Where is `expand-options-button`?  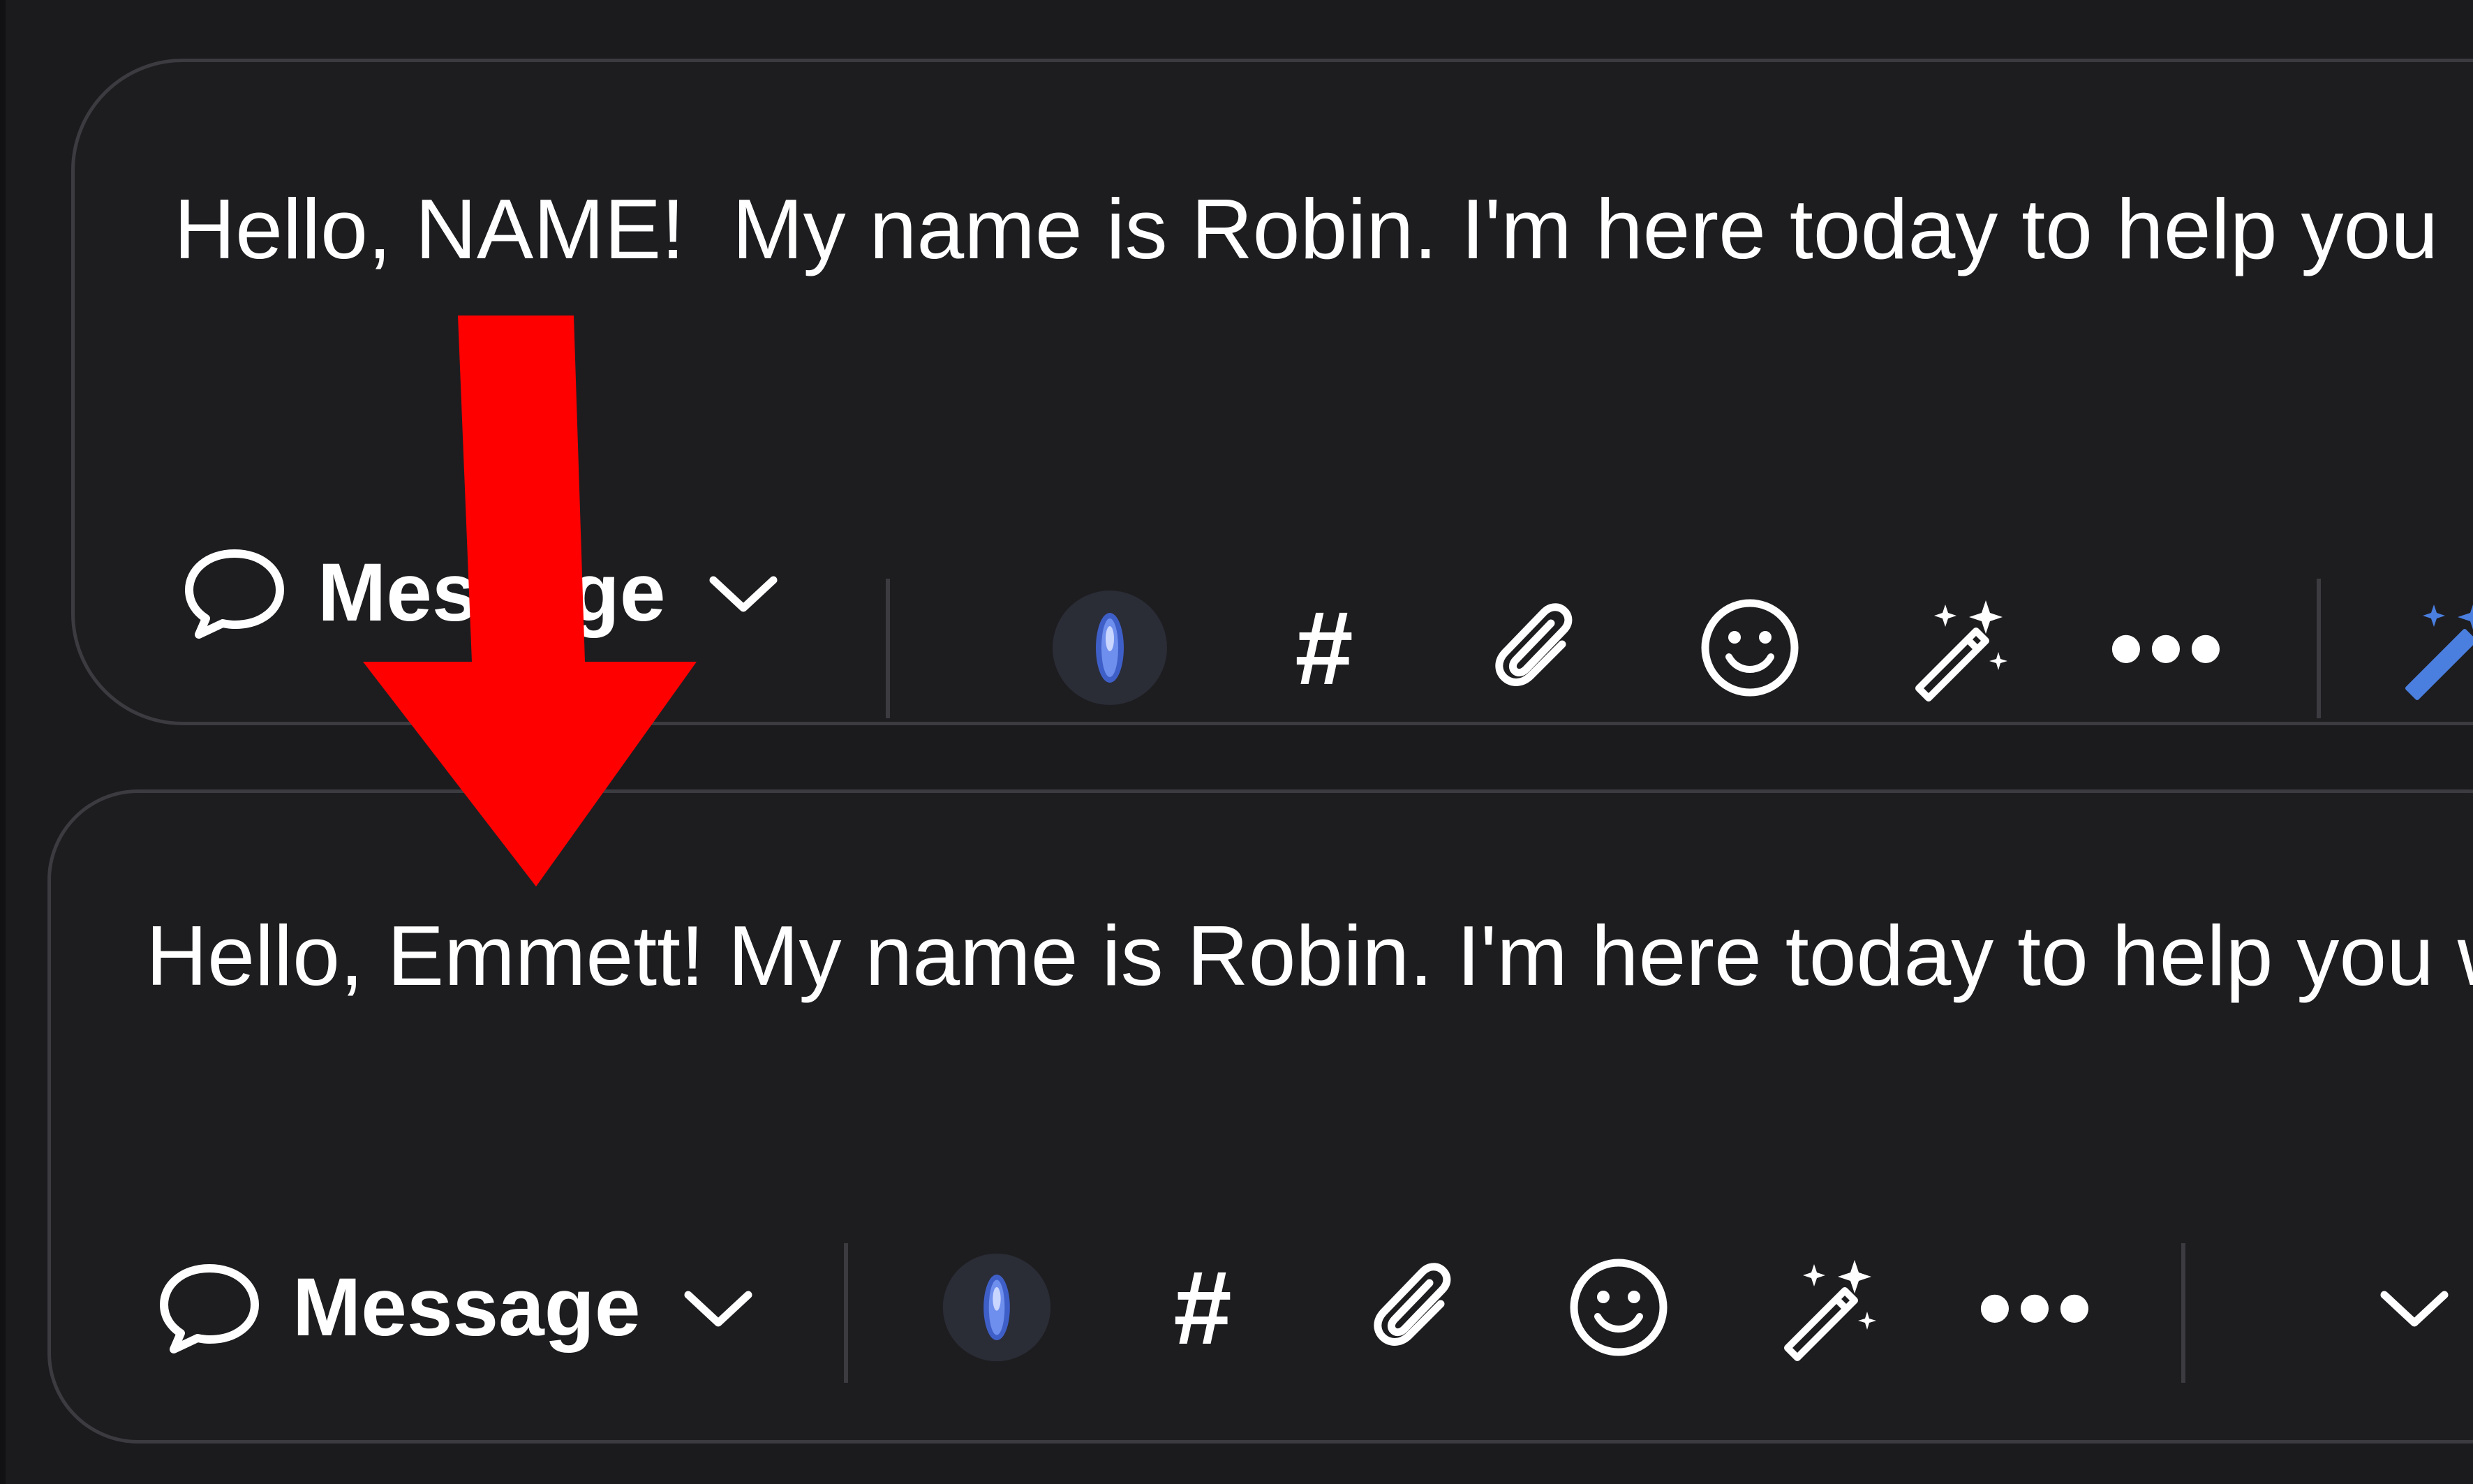 expand-options-button is located at coordinates (2414, 1307).